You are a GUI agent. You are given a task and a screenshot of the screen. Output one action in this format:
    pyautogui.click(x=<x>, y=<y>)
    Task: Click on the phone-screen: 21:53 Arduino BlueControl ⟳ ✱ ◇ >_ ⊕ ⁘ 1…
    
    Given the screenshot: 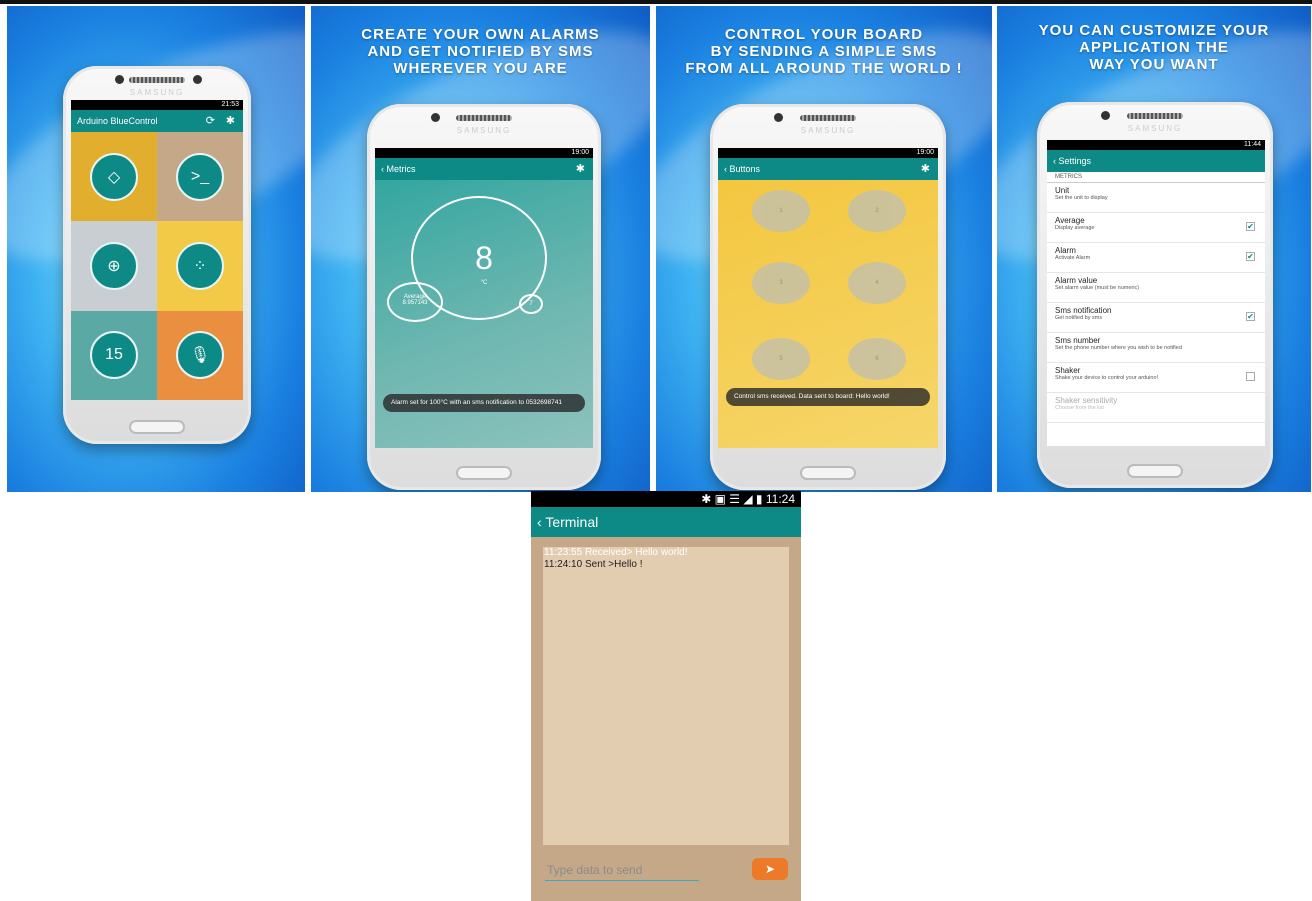 What is the action you would take?
    pyautogui.click(x=157, y=250)
    